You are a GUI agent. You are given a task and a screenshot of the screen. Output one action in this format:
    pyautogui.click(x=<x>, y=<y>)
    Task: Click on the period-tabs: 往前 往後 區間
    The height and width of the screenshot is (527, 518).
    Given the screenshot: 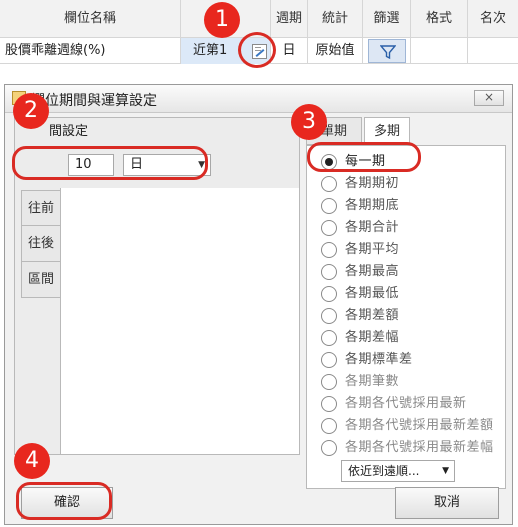 What is the action you would take?
    pyautogui.click(x=41, y=244)
    